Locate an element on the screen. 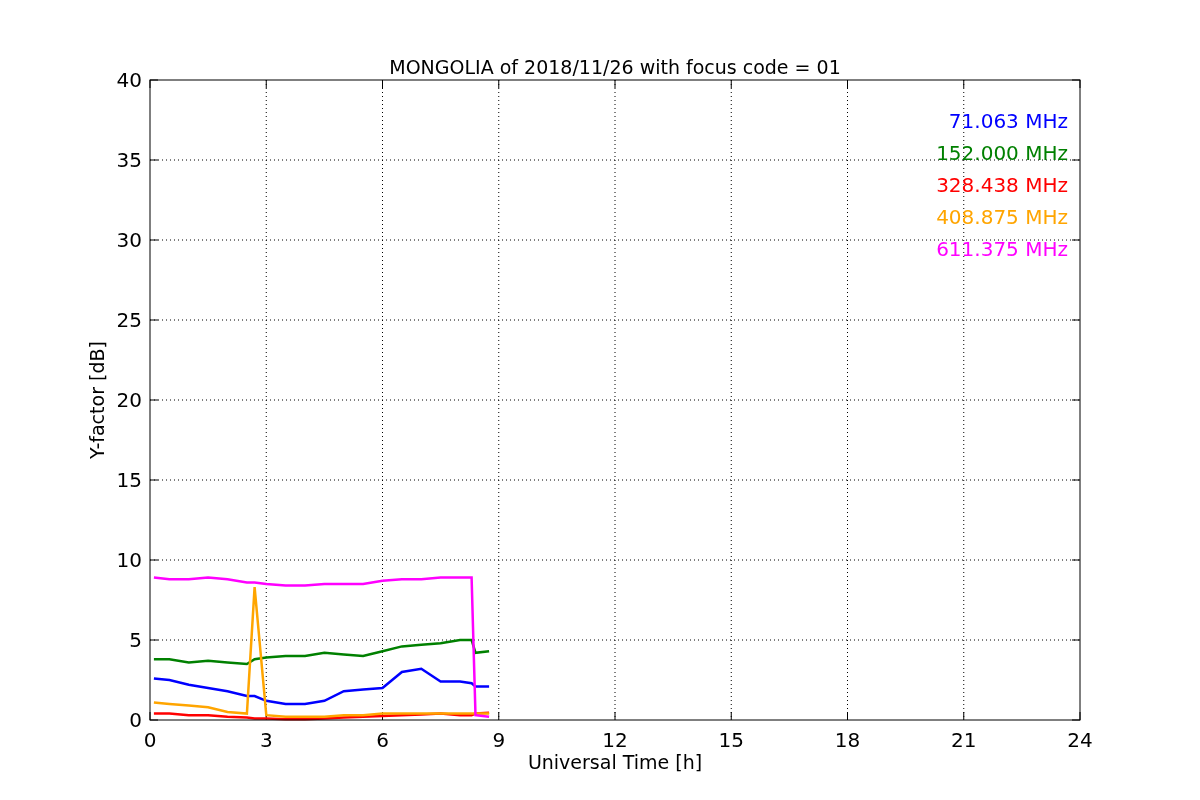 The image size is (1200, 800). tick-label: 40 is located at coordinates (129, 80).